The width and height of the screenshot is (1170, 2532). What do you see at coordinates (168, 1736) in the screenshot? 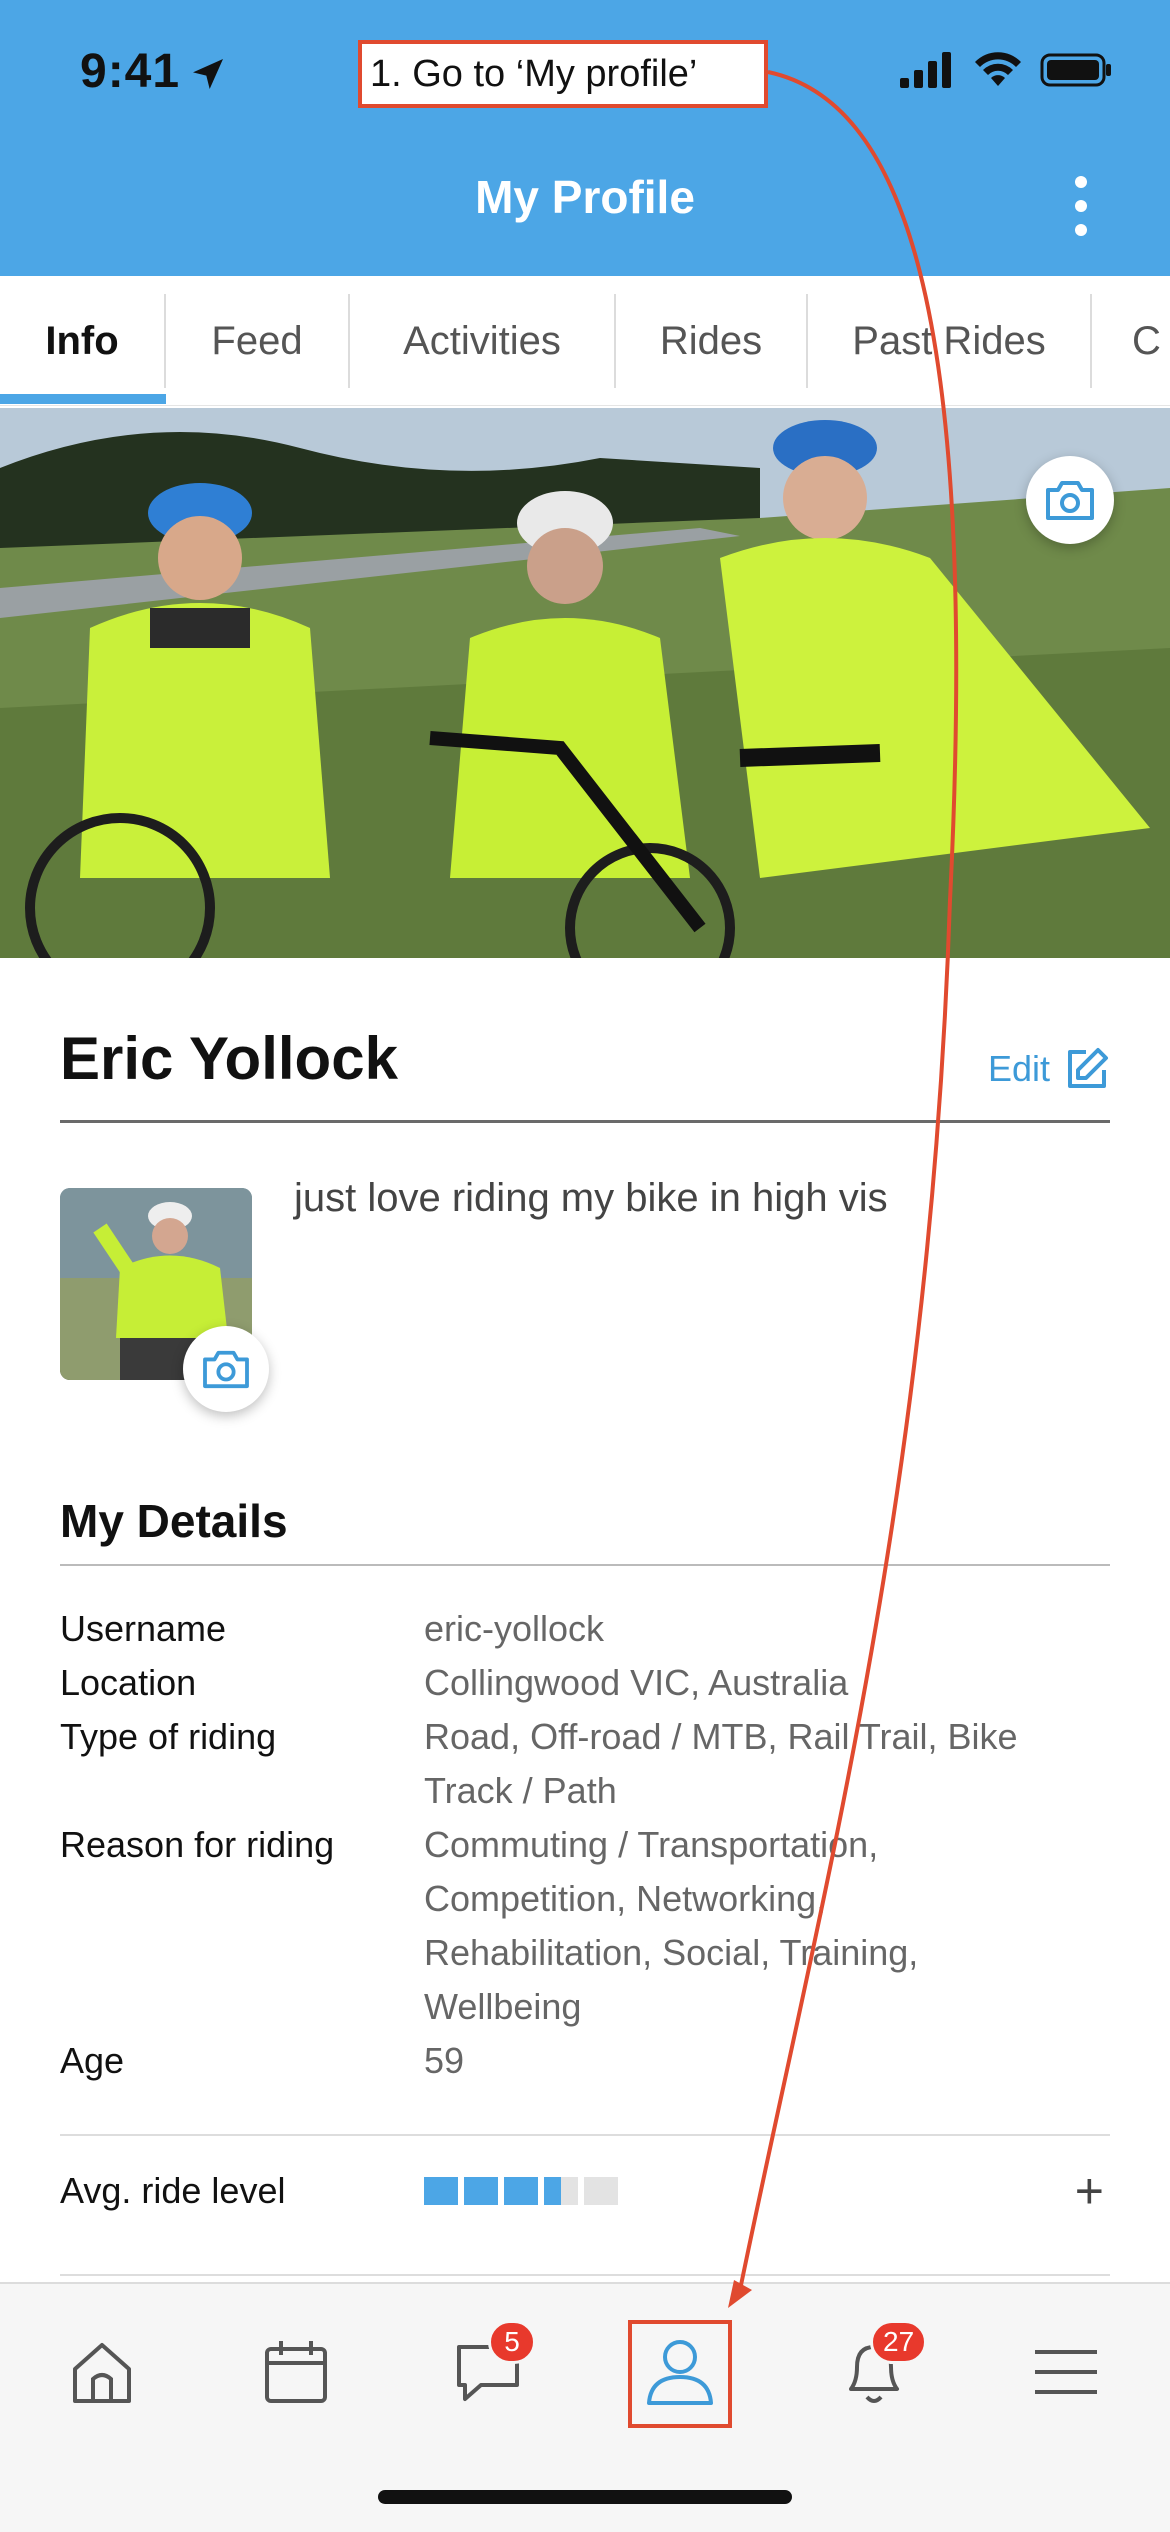
I see `detail-label: Type of riding` at bounding box center [168, 1736].